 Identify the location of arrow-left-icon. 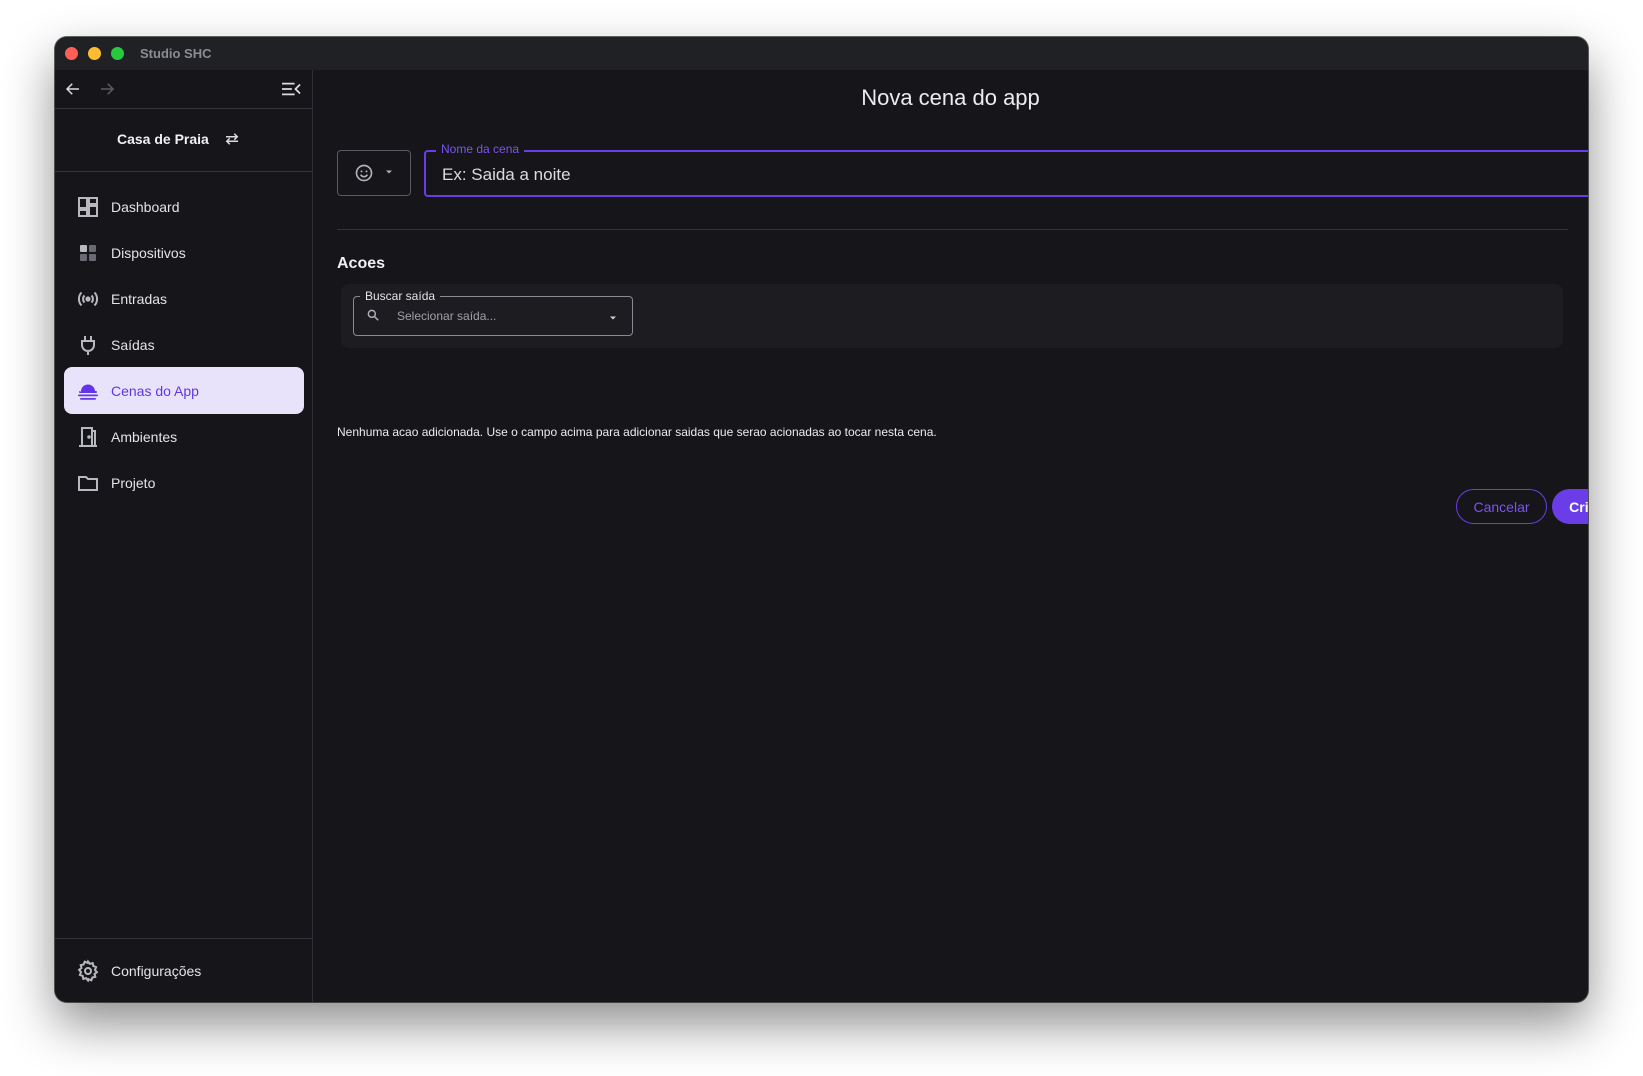
(72, 89).